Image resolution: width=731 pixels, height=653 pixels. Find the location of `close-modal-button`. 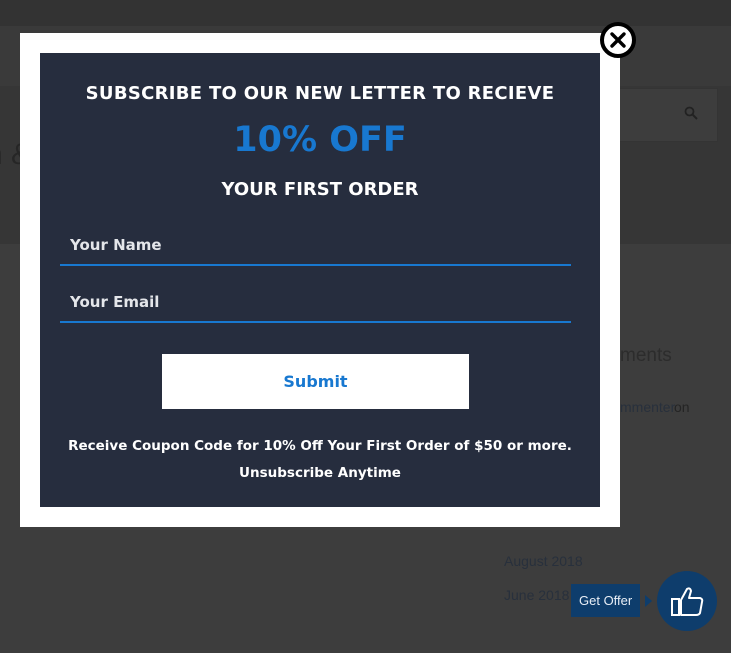

close-modal-button is located at coordinates (618, 40).